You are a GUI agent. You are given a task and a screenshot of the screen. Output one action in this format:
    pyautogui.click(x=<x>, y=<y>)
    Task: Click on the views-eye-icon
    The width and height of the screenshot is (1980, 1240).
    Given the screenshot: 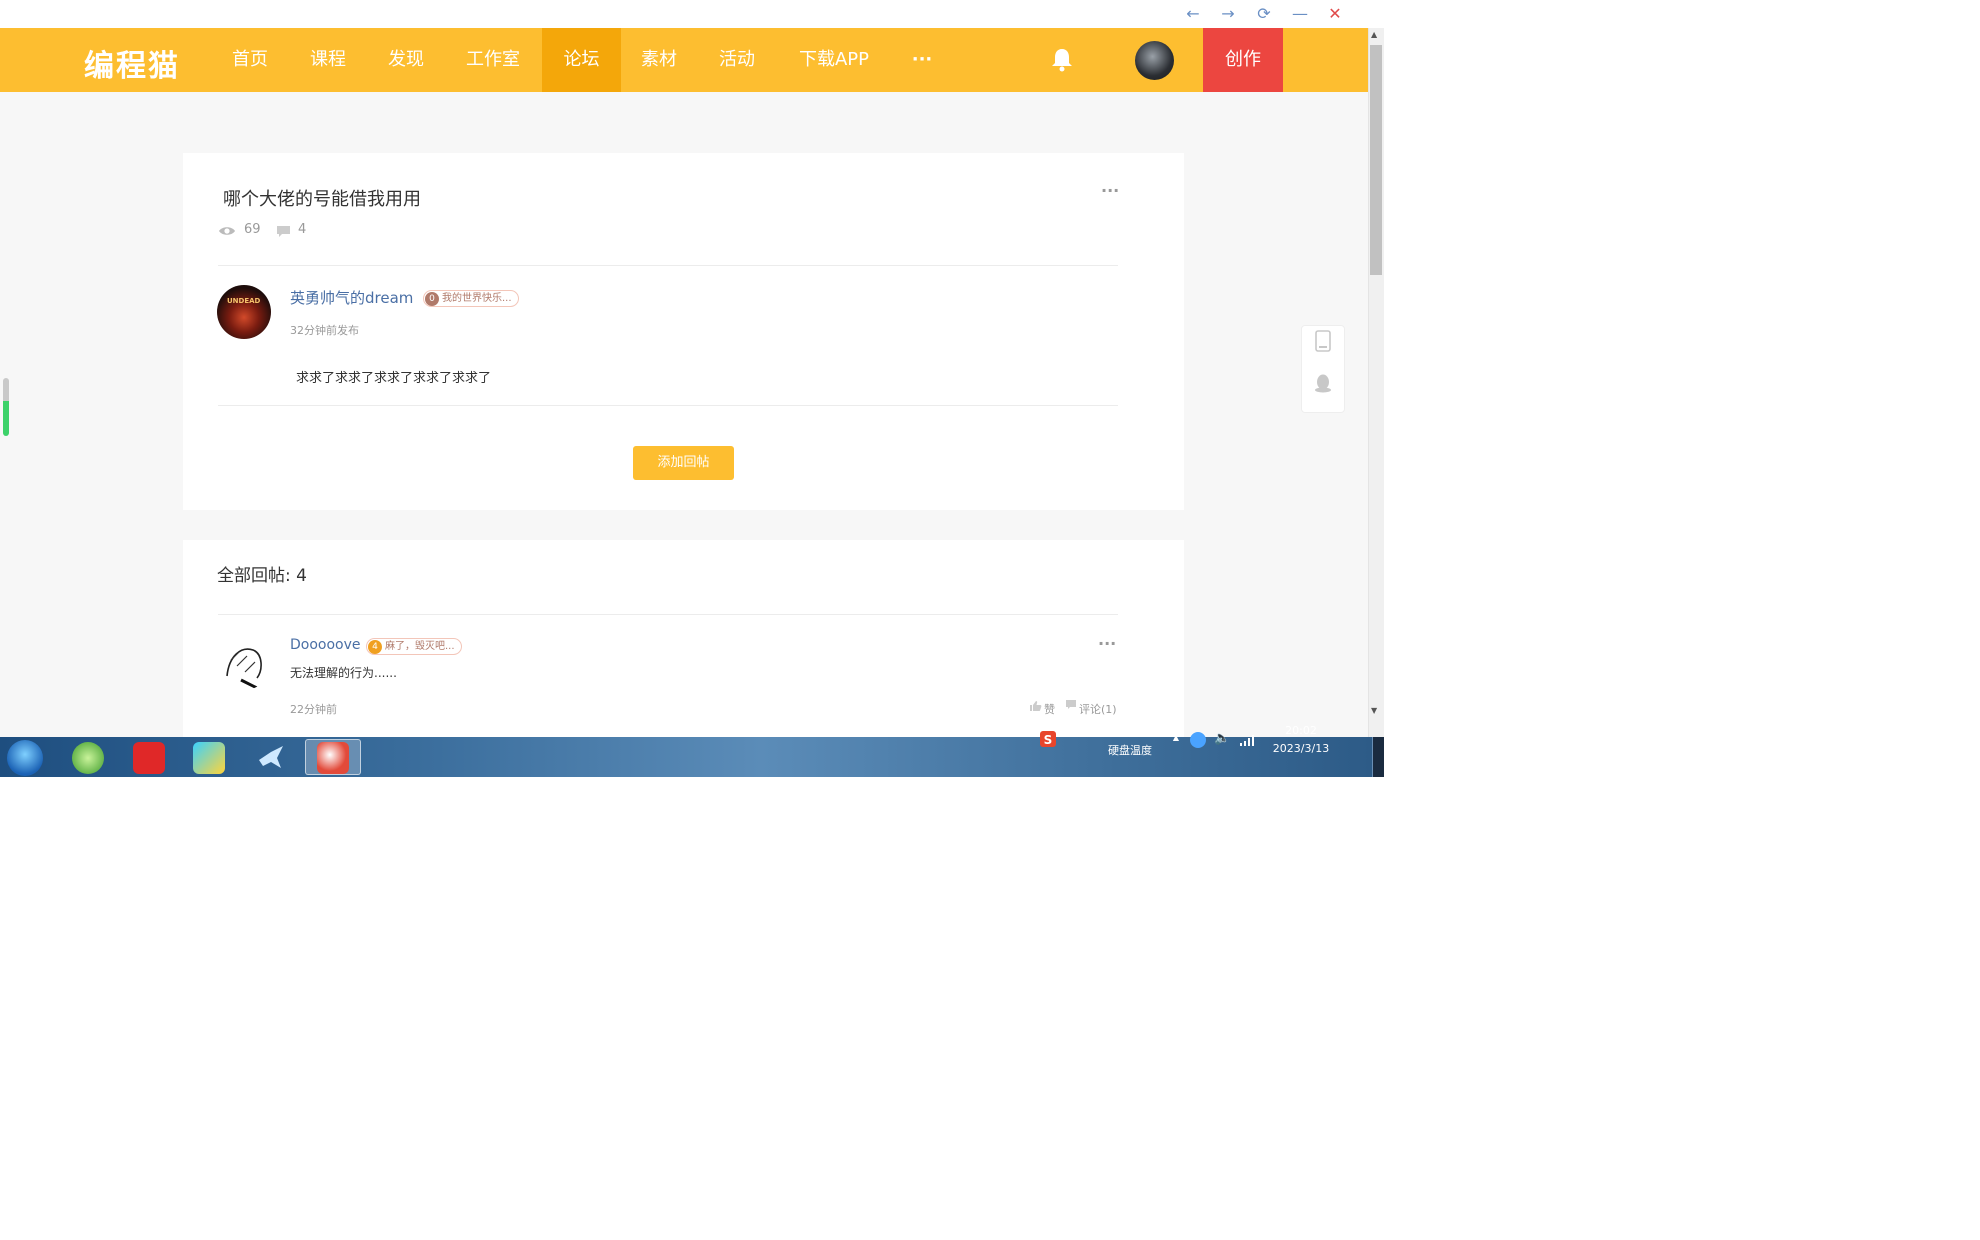 What is the action you would take?
    pyautogui.click(x=227, y=231)
    